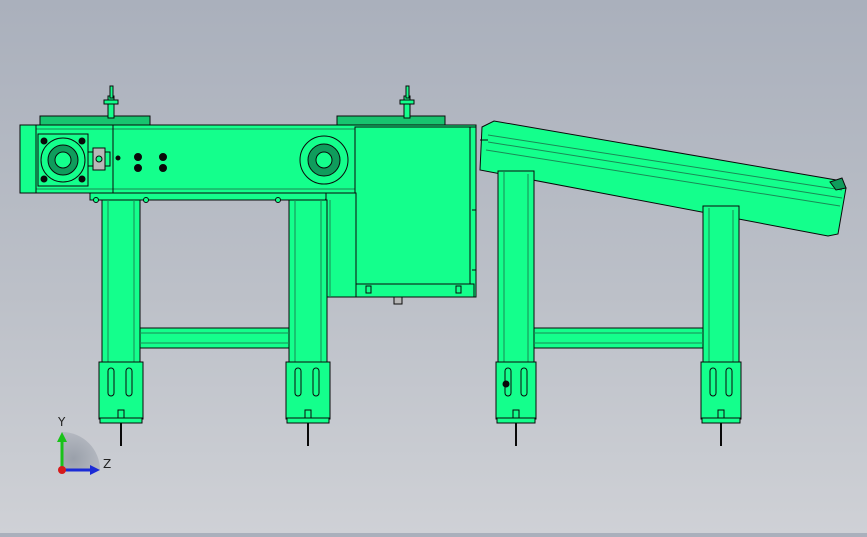  What do you see at coordinates (107, 464) in the screenshot?
I see `z-axis-label: Z` at bounding box center [107, 464].